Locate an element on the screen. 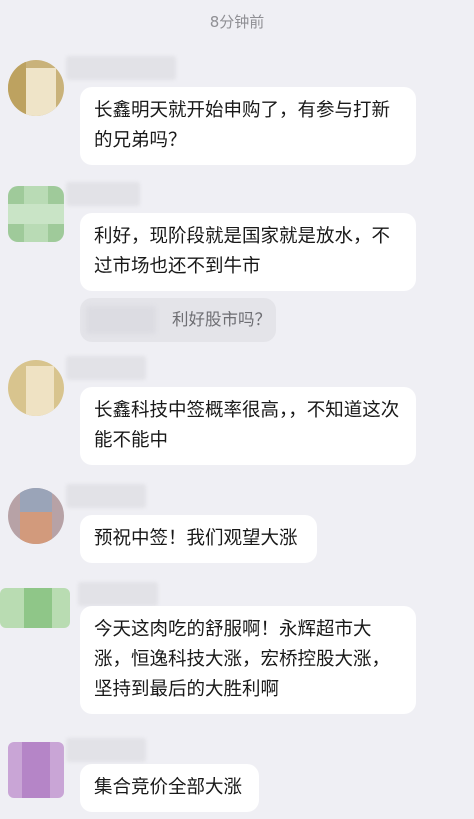 This screenshot has height=819, width=474. quoted-text: 利好股市吗？ is located at coordinates (221, 319).